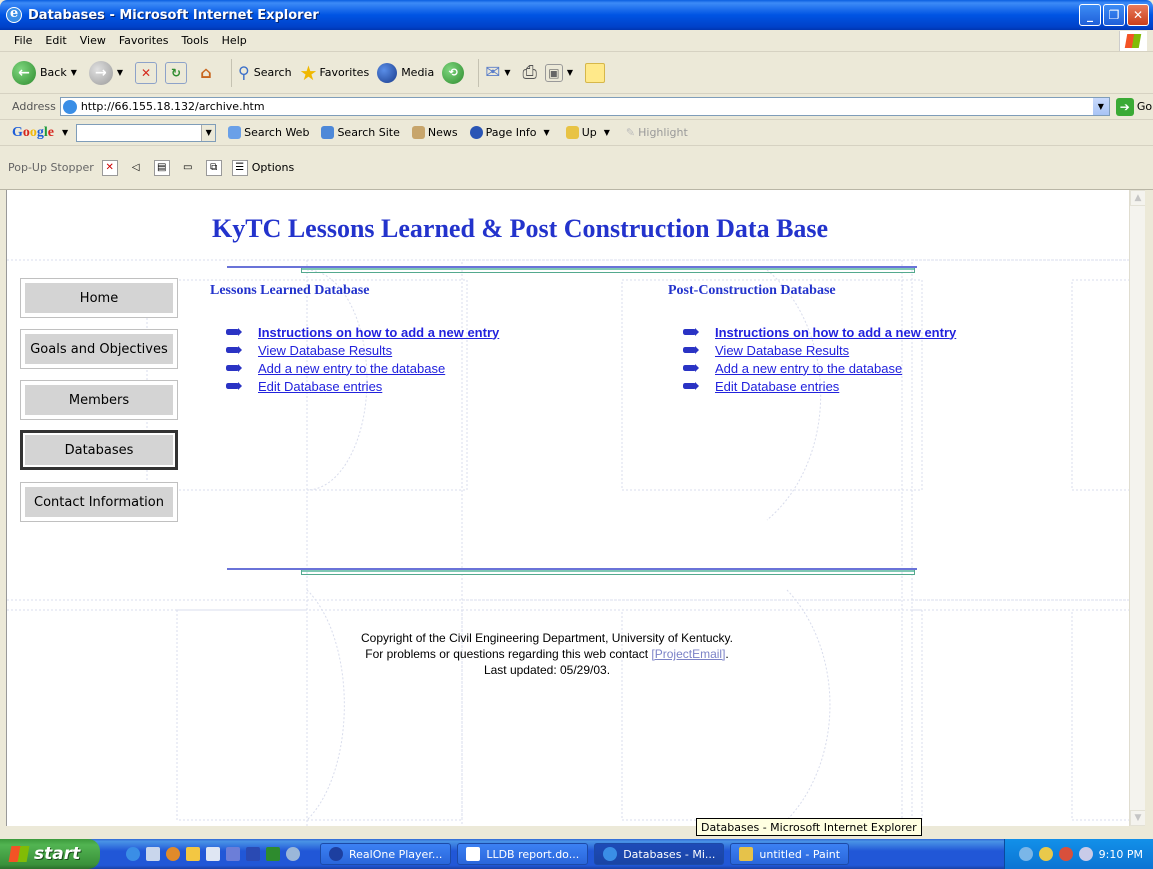 The image size is (1153, 869). I want to click on stop-button: ✕, so click(146, 72).